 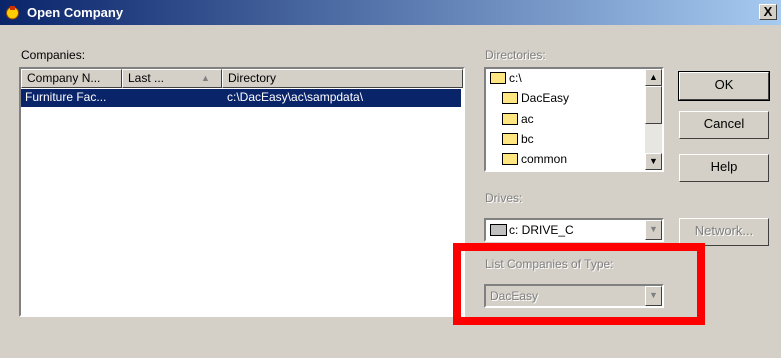 What do you see at coordinates (541, 230) in the screenshot?
I see `drives-selected-value: c: DRIVE_C` at bounding box center [541, 230].